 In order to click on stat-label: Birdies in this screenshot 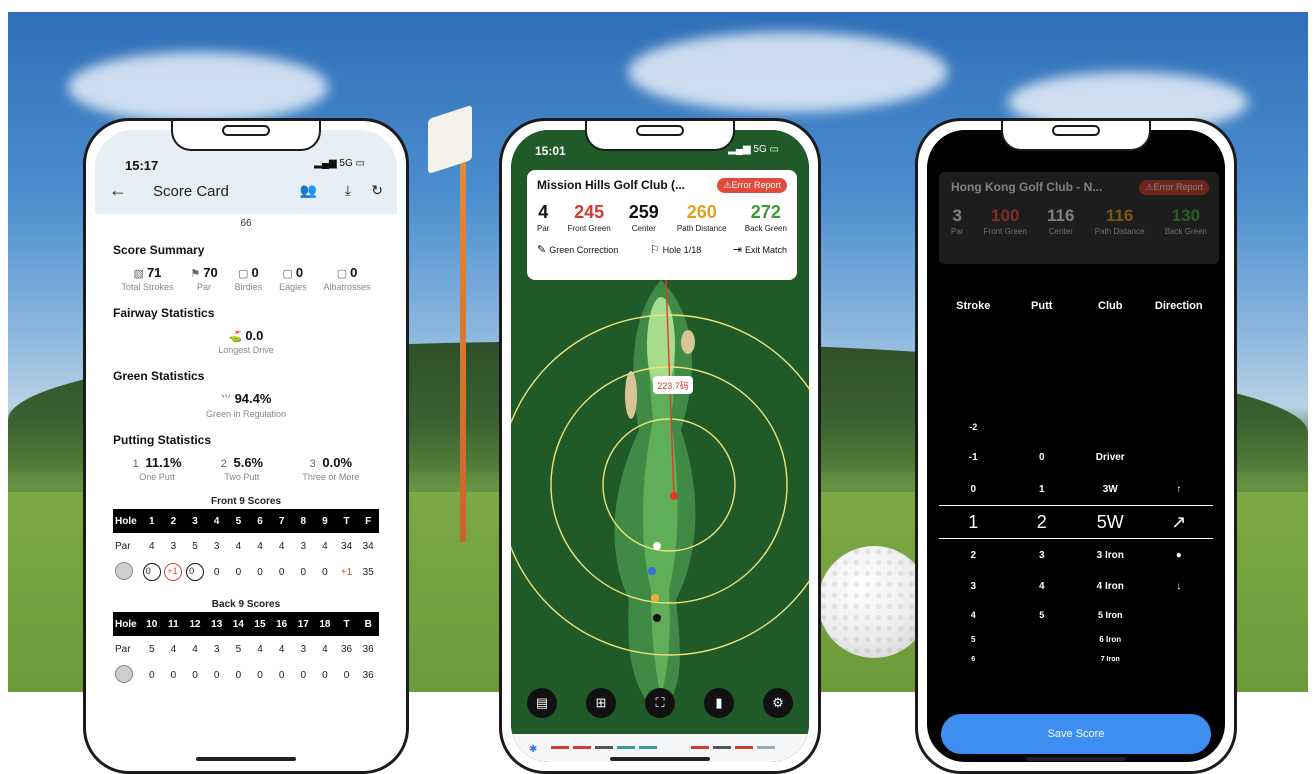, I will do `click(248, 287)`.